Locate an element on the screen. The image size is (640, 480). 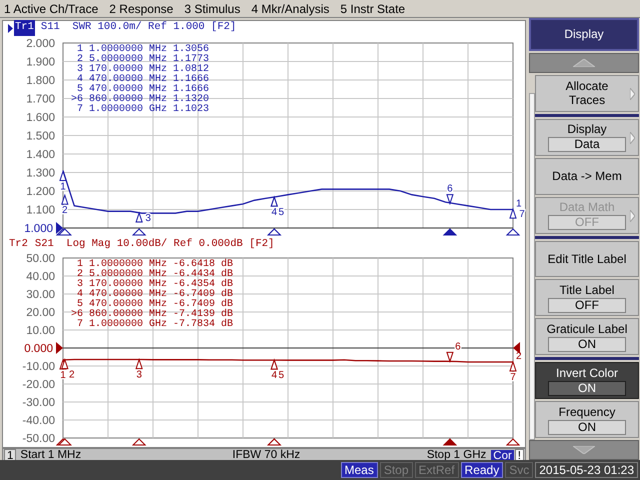
marker-number: 7 is located at coordinates (79, 110).